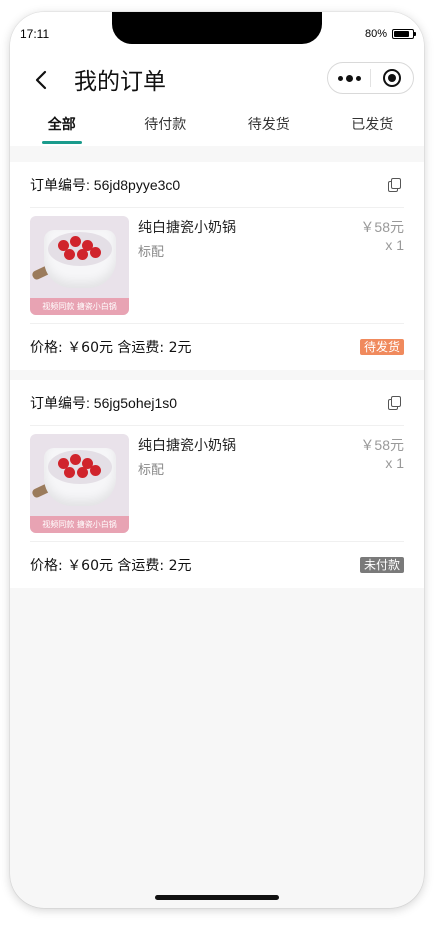 The image size is (441, 928). I want to click on order-number: 订单编号: 56jg5ohej1s0, so click(104, 402).